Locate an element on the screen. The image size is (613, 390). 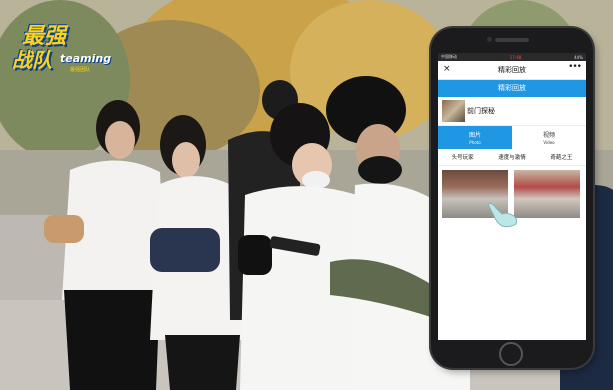
tab-team-1: 头号玩家 is located at coordinates (462, 157).